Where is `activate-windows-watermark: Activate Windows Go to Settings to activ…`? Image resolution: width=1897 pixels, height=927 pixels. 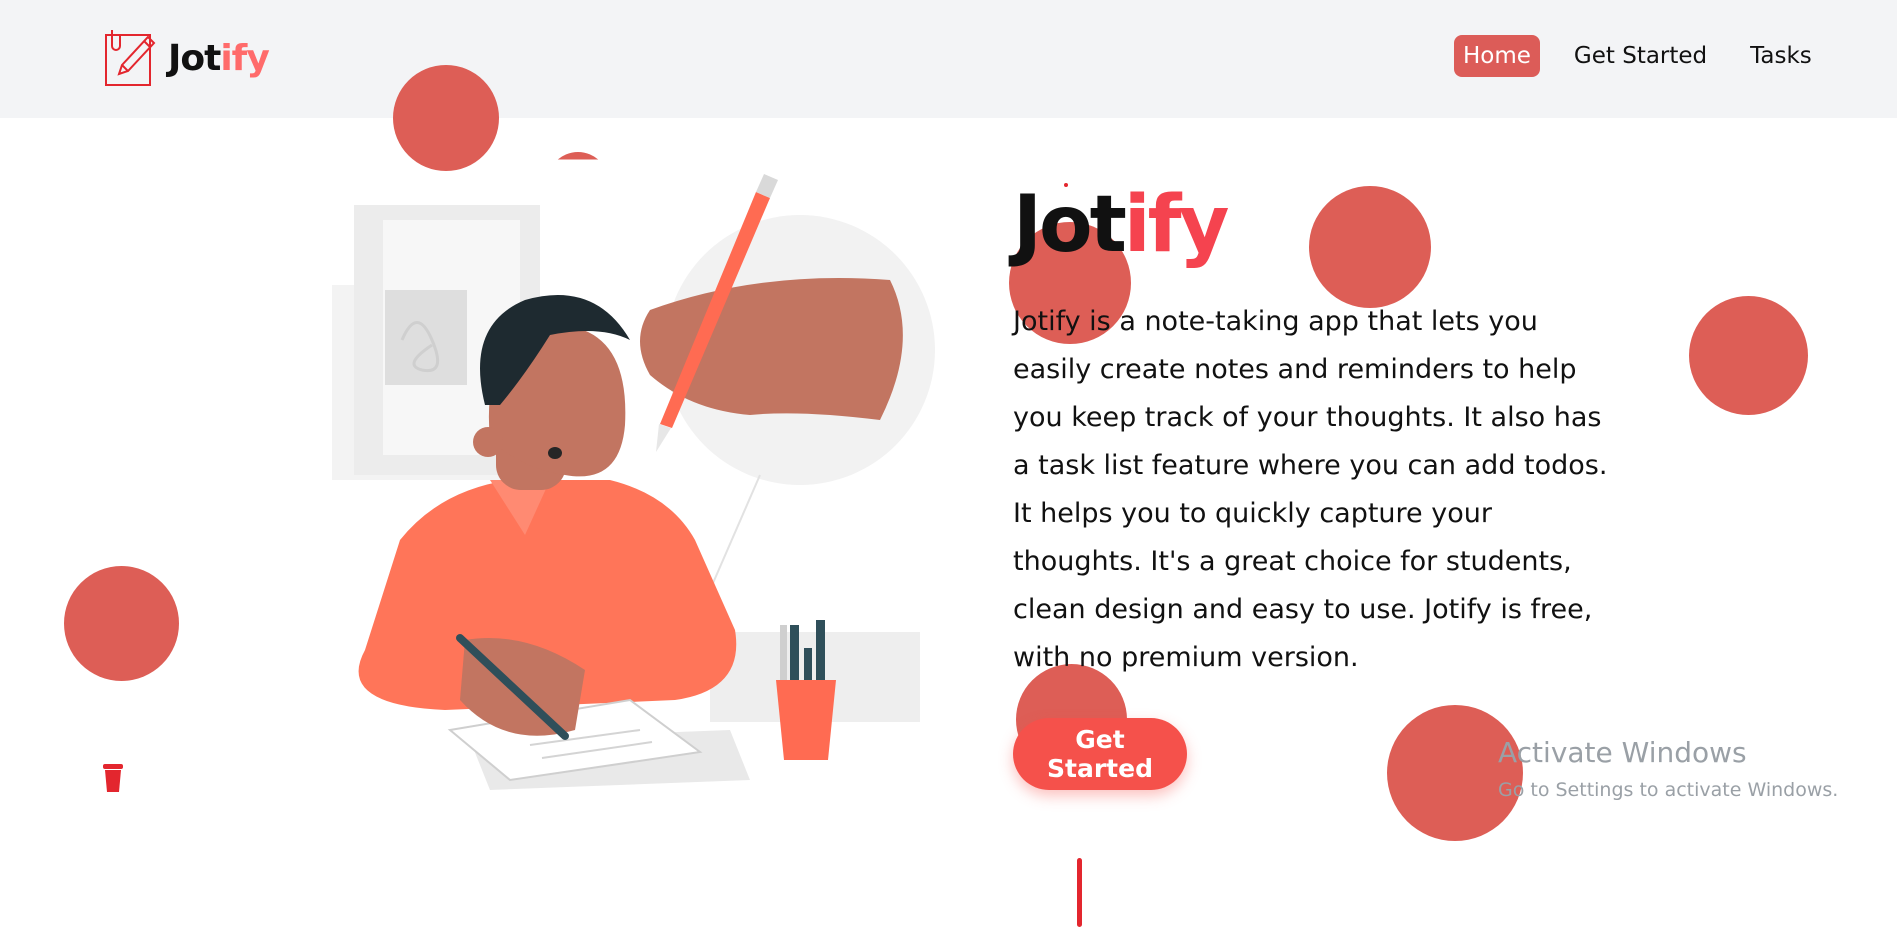
activate-windows-watermark: Activate Windows Go to Settings to activ… is located at coordinates (1668, 768).